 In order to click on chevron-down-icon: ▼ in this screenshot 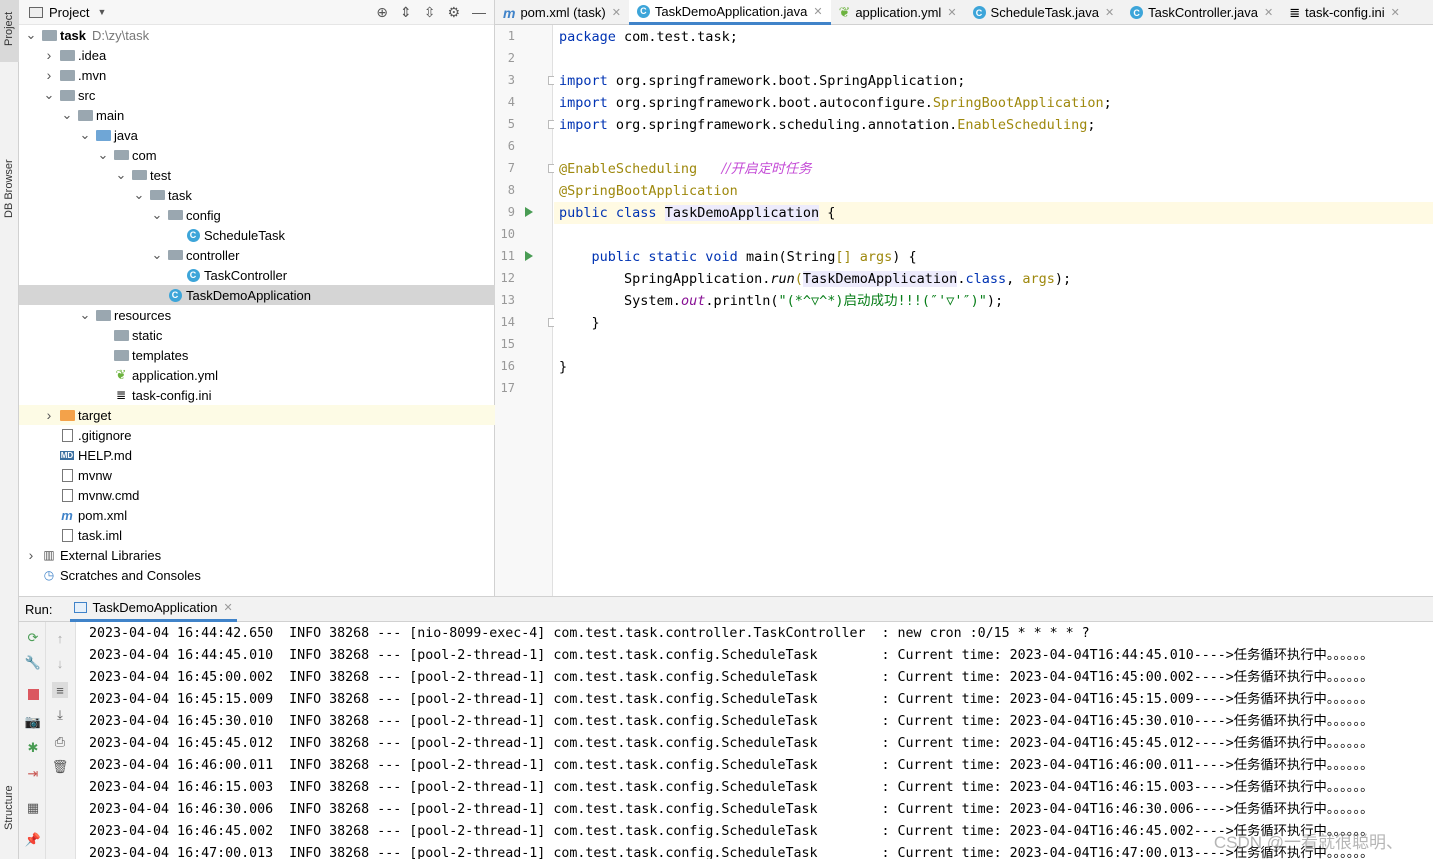, I will do `click(101, 12)`.